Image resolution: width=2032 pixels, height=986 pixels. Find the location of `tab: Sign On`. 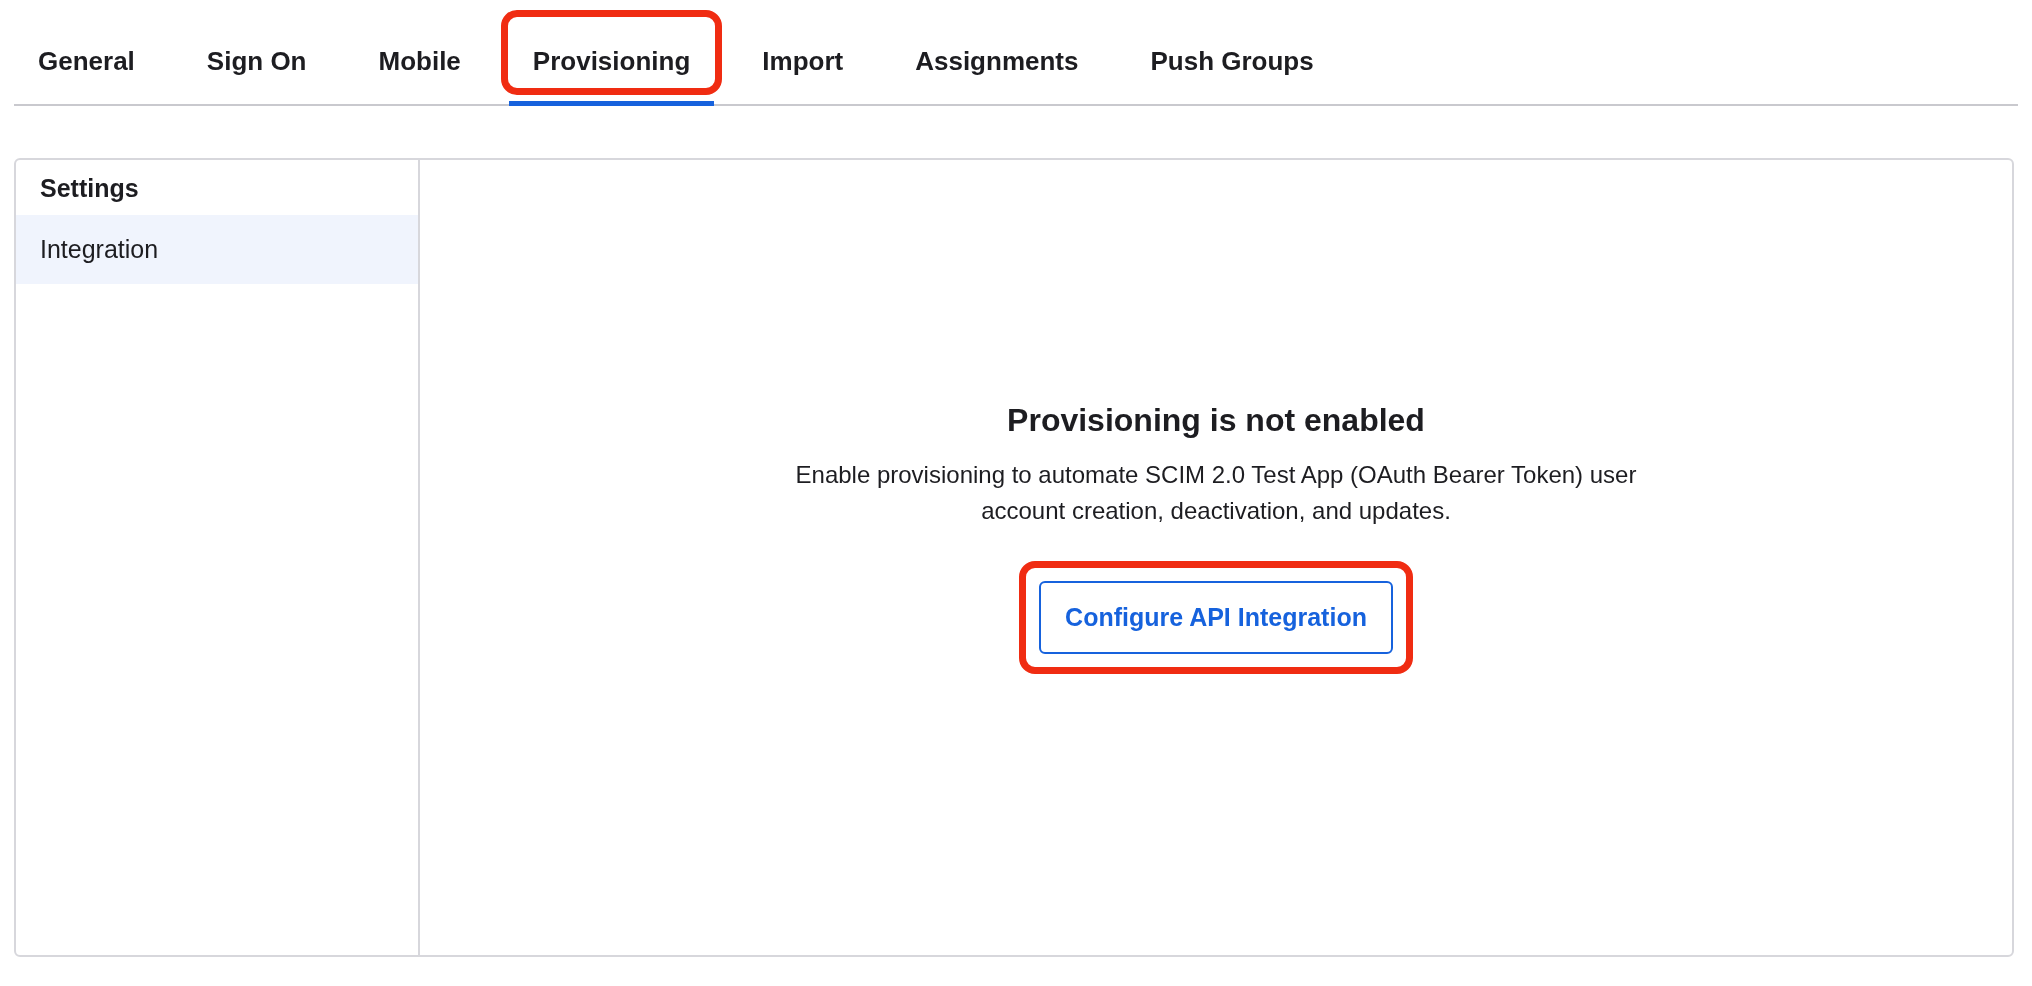

tab: Sign On is located at coordinates (256, 53).